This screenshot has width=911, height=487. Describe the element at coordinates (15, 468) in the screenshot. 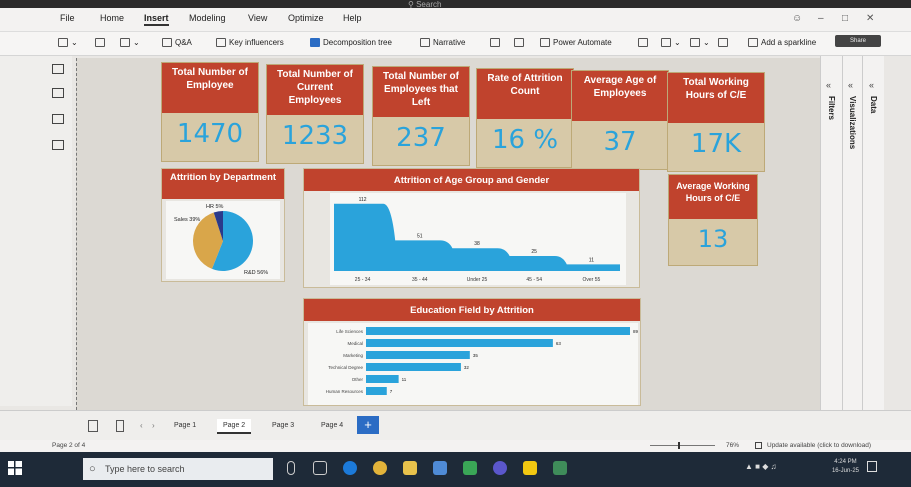

I see `windows-start-icon` at that location.